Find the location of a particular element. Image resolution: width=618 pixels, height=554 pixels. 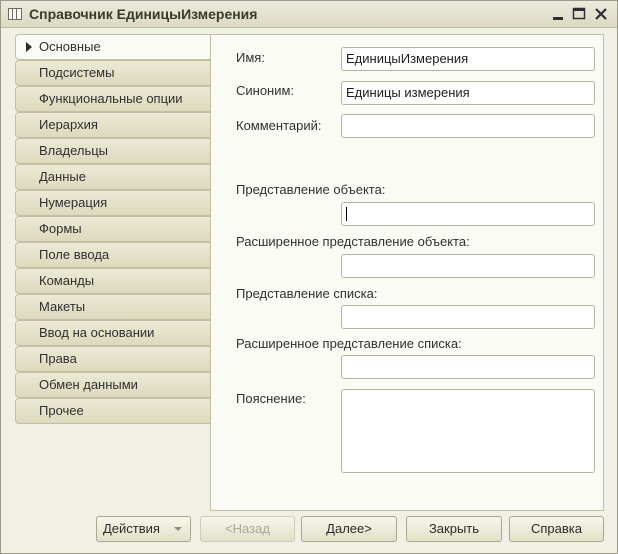

tab-label: Формы is located at coordinates (60, 228).